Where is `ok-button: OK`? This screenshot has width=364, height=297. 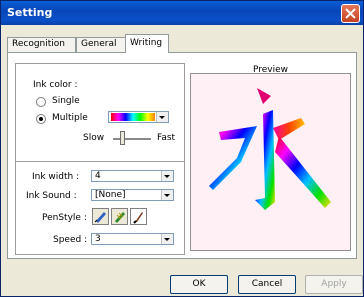 ok-button: OK is located at coordinates (199, 284).